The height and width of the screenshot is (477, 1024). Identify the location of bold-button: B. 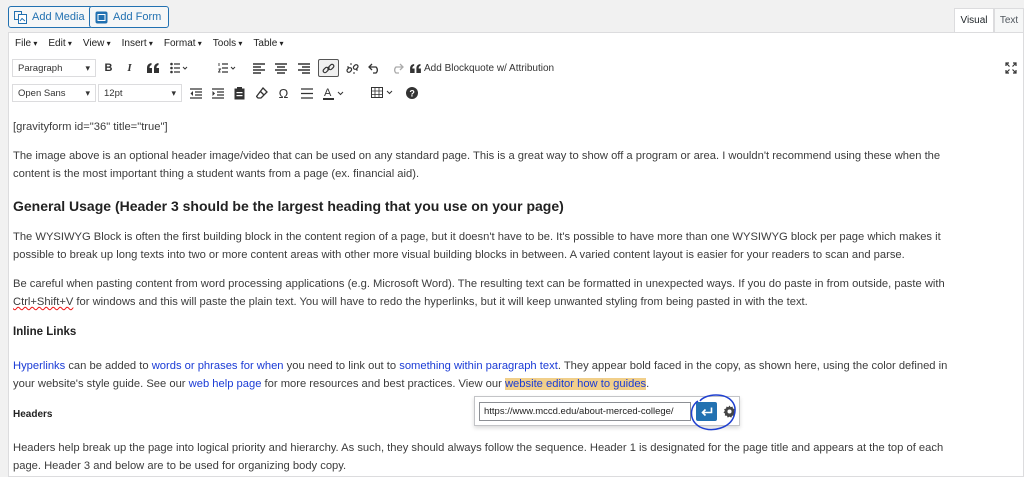
(108, 68).